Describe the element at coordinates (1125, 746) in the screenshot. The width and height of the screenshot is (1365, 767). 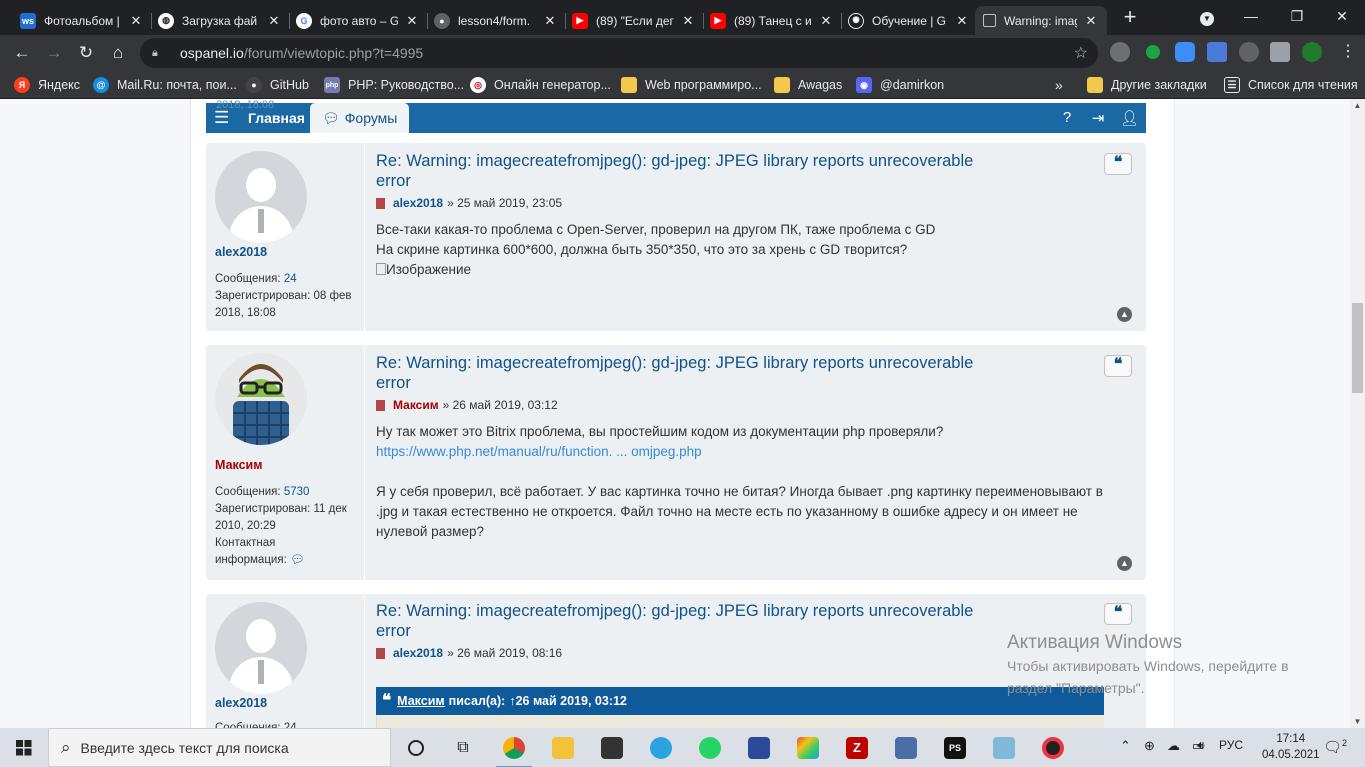
I see `tray-overflow-icon: ⌃` at that location.